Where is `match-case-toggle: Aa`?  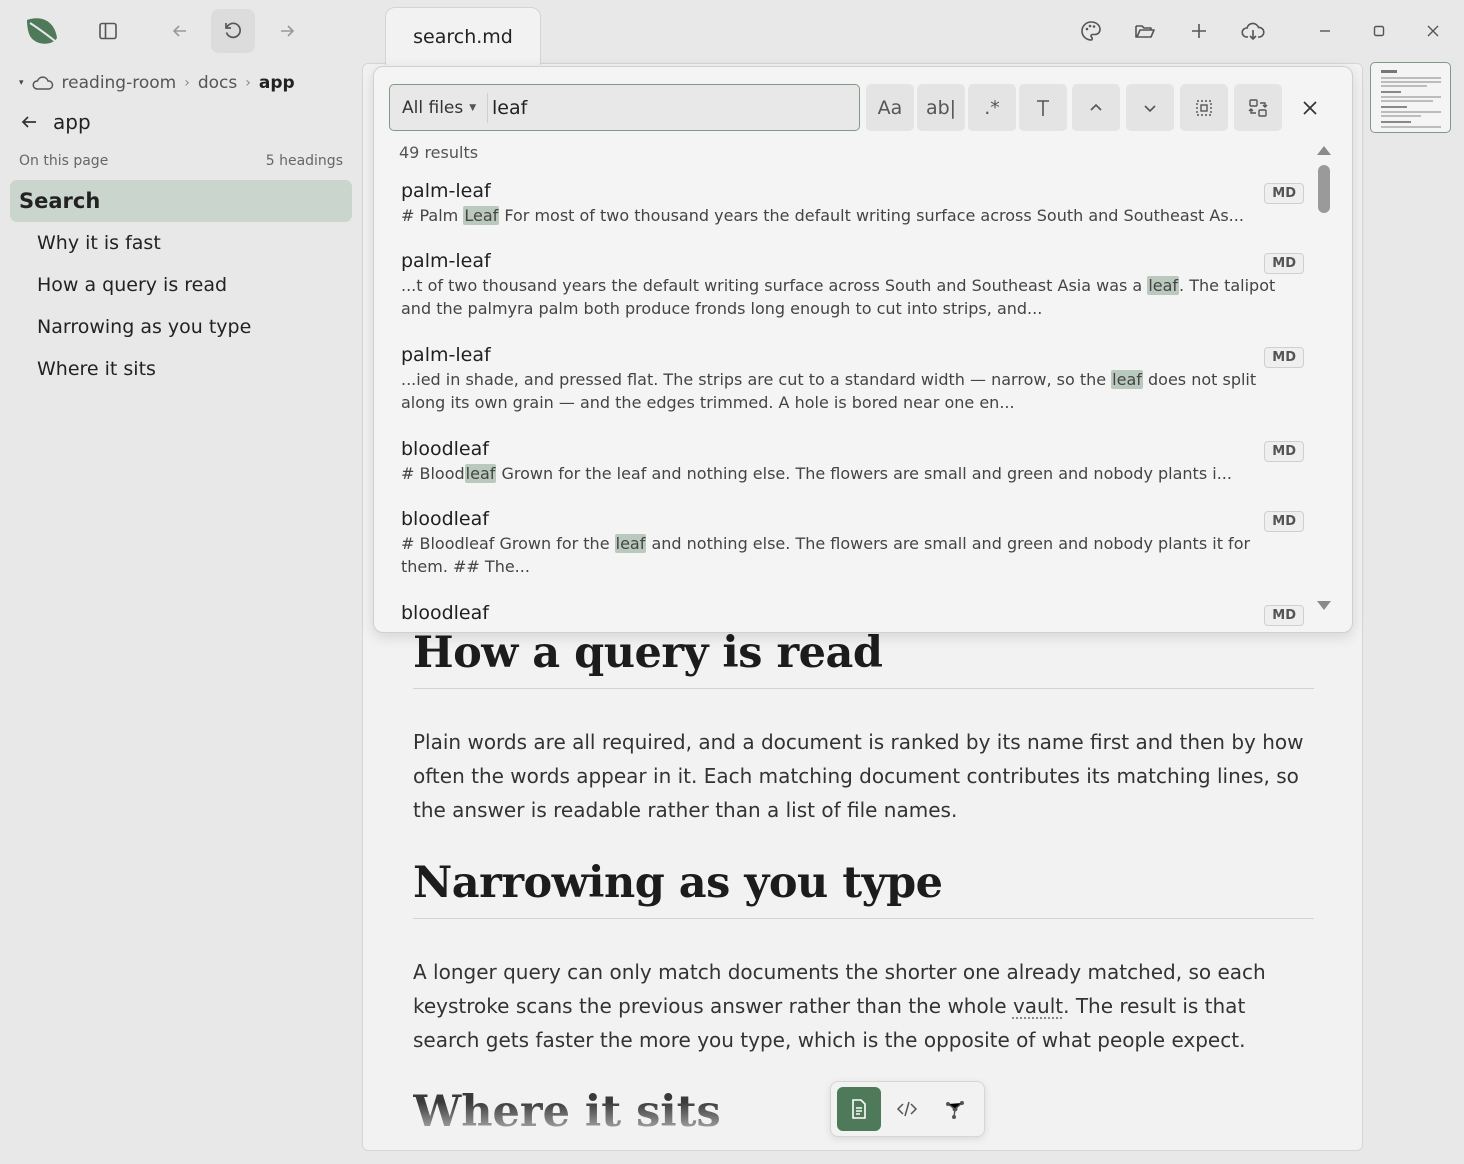
match-case-toggle: Aa is located at coordinates (890, 107).